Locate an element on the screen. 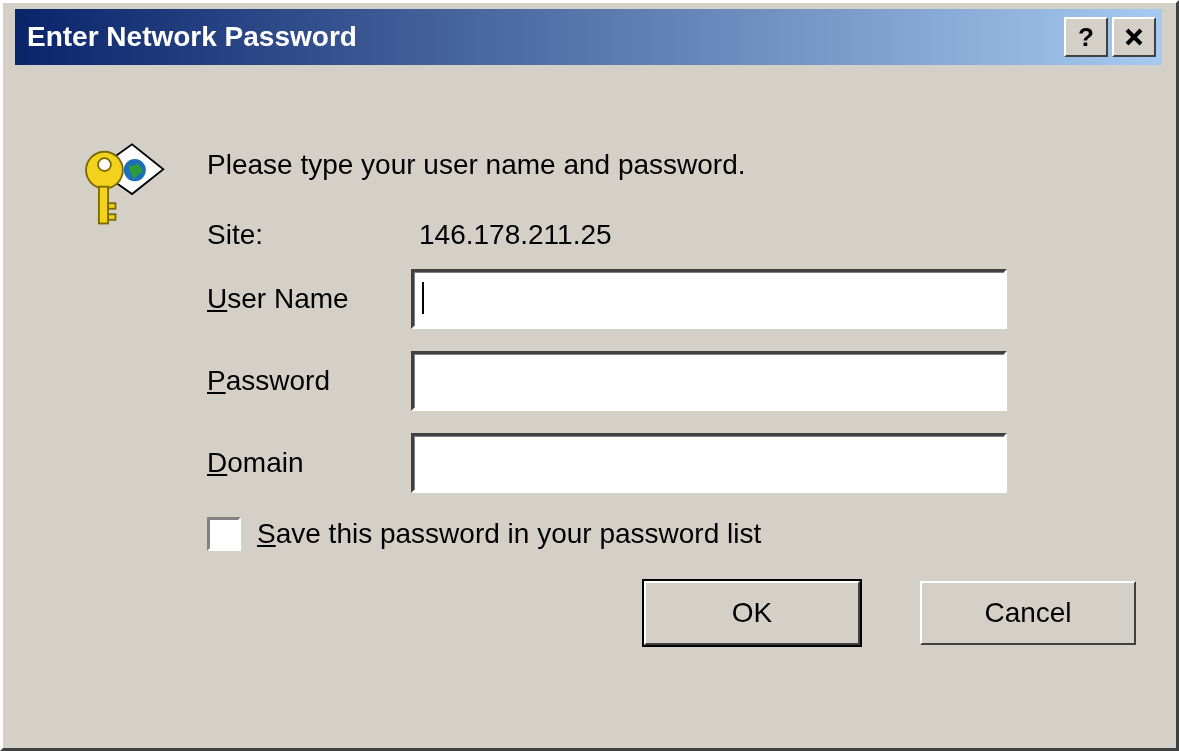 This screenshot has width=1179, height=751. cancel-button: Cancel is located at coordinates (1028, 613).